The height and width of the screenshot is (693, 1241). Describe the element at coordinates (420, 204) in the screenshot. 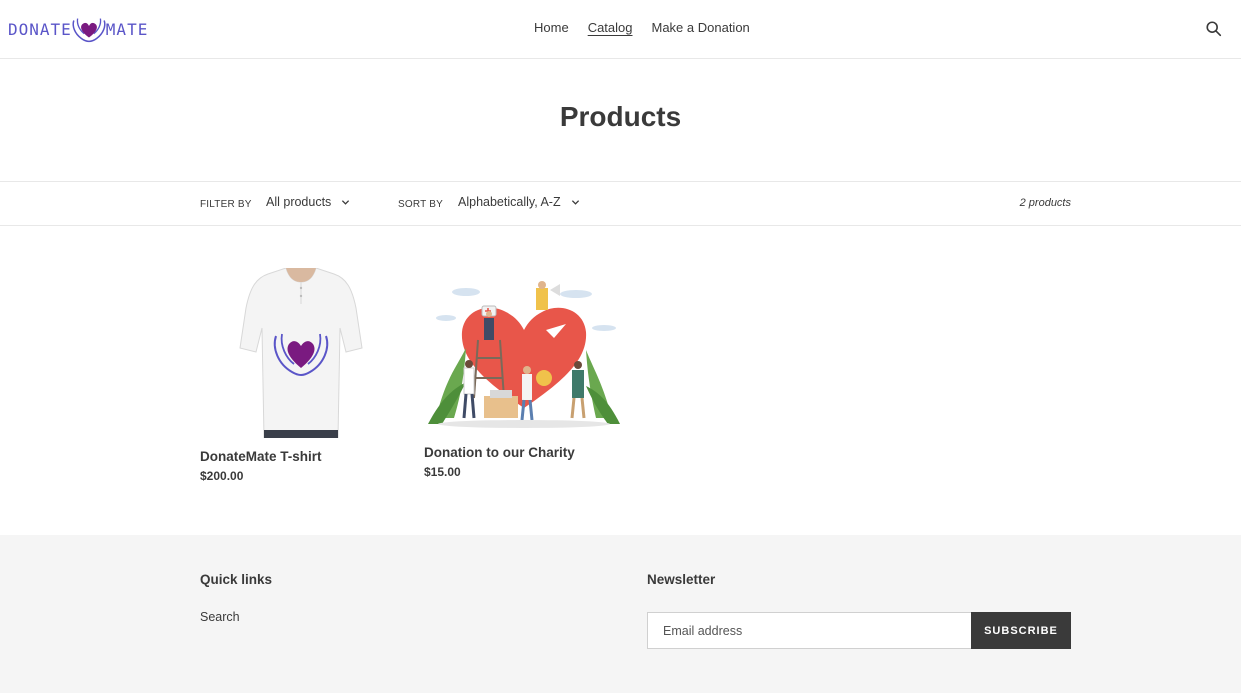

I see `sort-by-label: SORT BY` at that location.